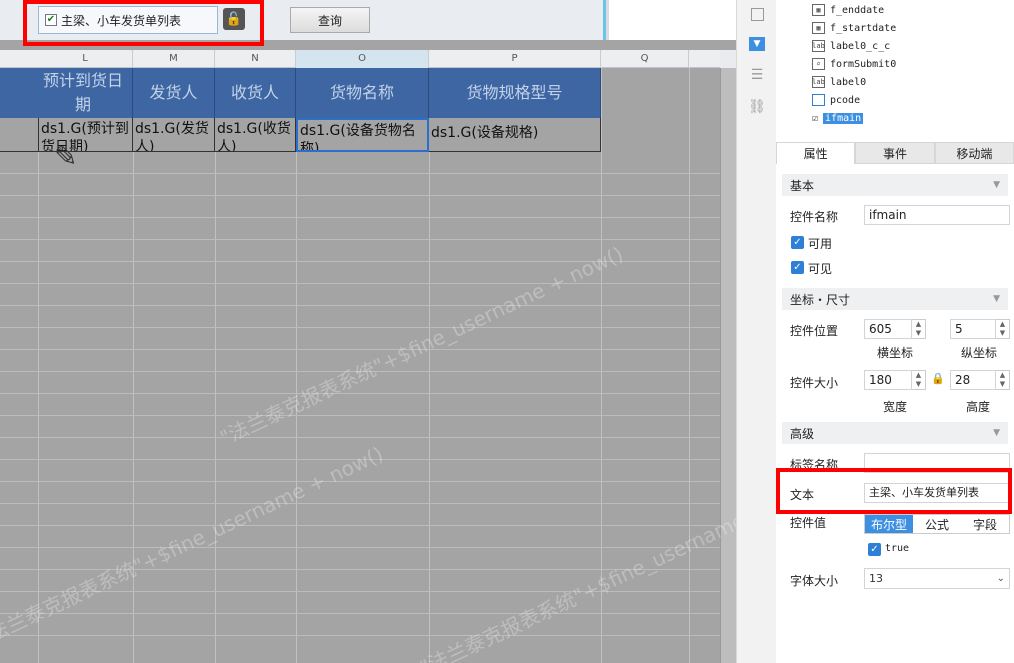 The width and height of the screenshot is (1014, 663). What do you see at coordinates (174, 93) in the screenshot?
I see `table-header-cell: 发货人` at bounding box center [174, 93].